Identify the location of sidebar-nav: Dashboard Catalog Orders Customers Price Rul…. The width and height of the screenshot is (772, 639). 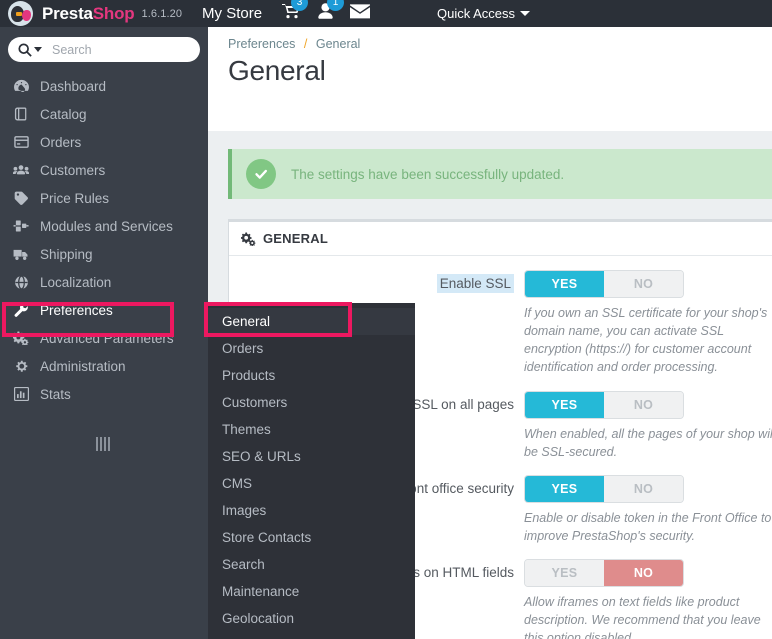
(104, 240).